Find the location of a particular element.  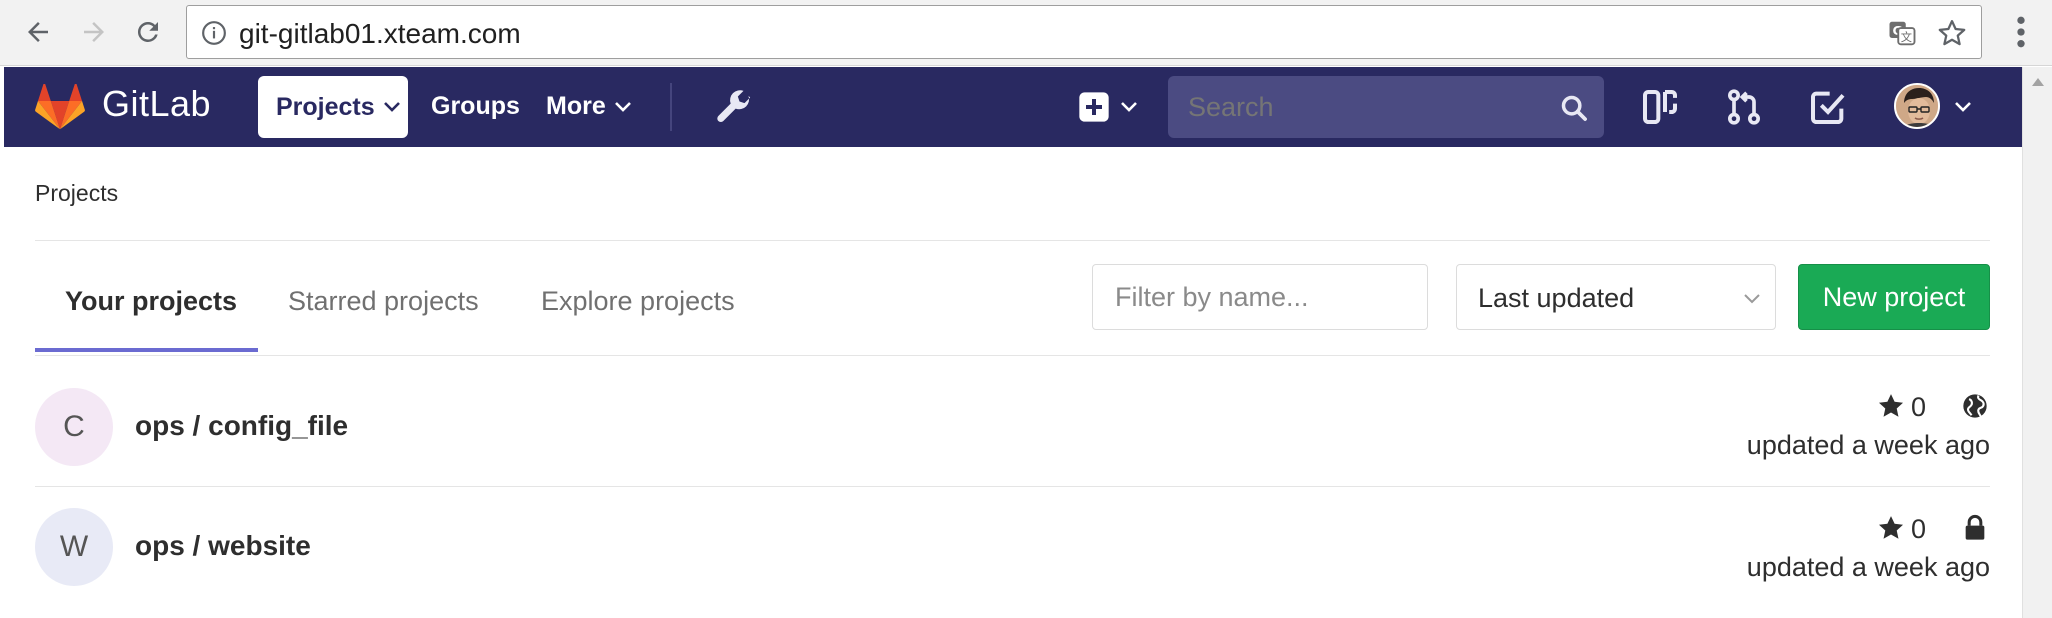

project-name-link: ops / website is located at coordinates (223, 546).